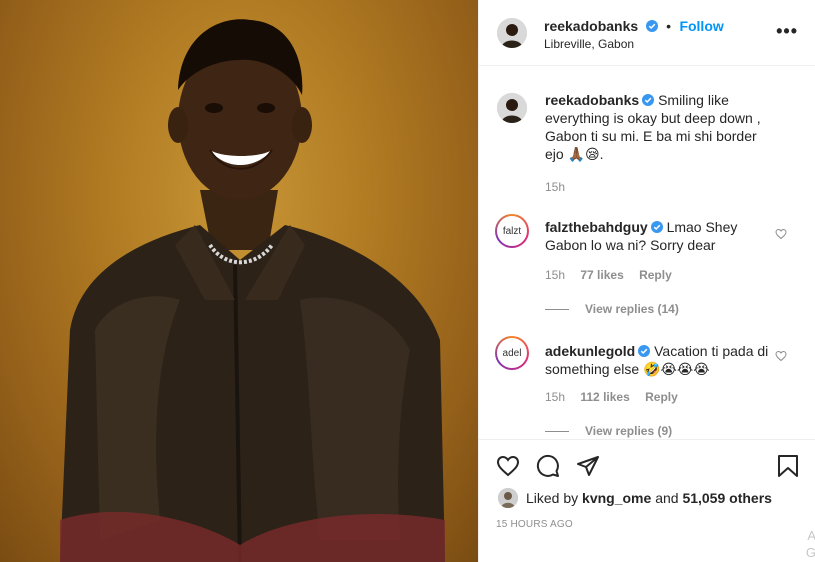 The width and height of the screenshot is (815, 562). Describe the element at coordinates (667, 498) in the screenshot. I see `and-label: and` at that location.